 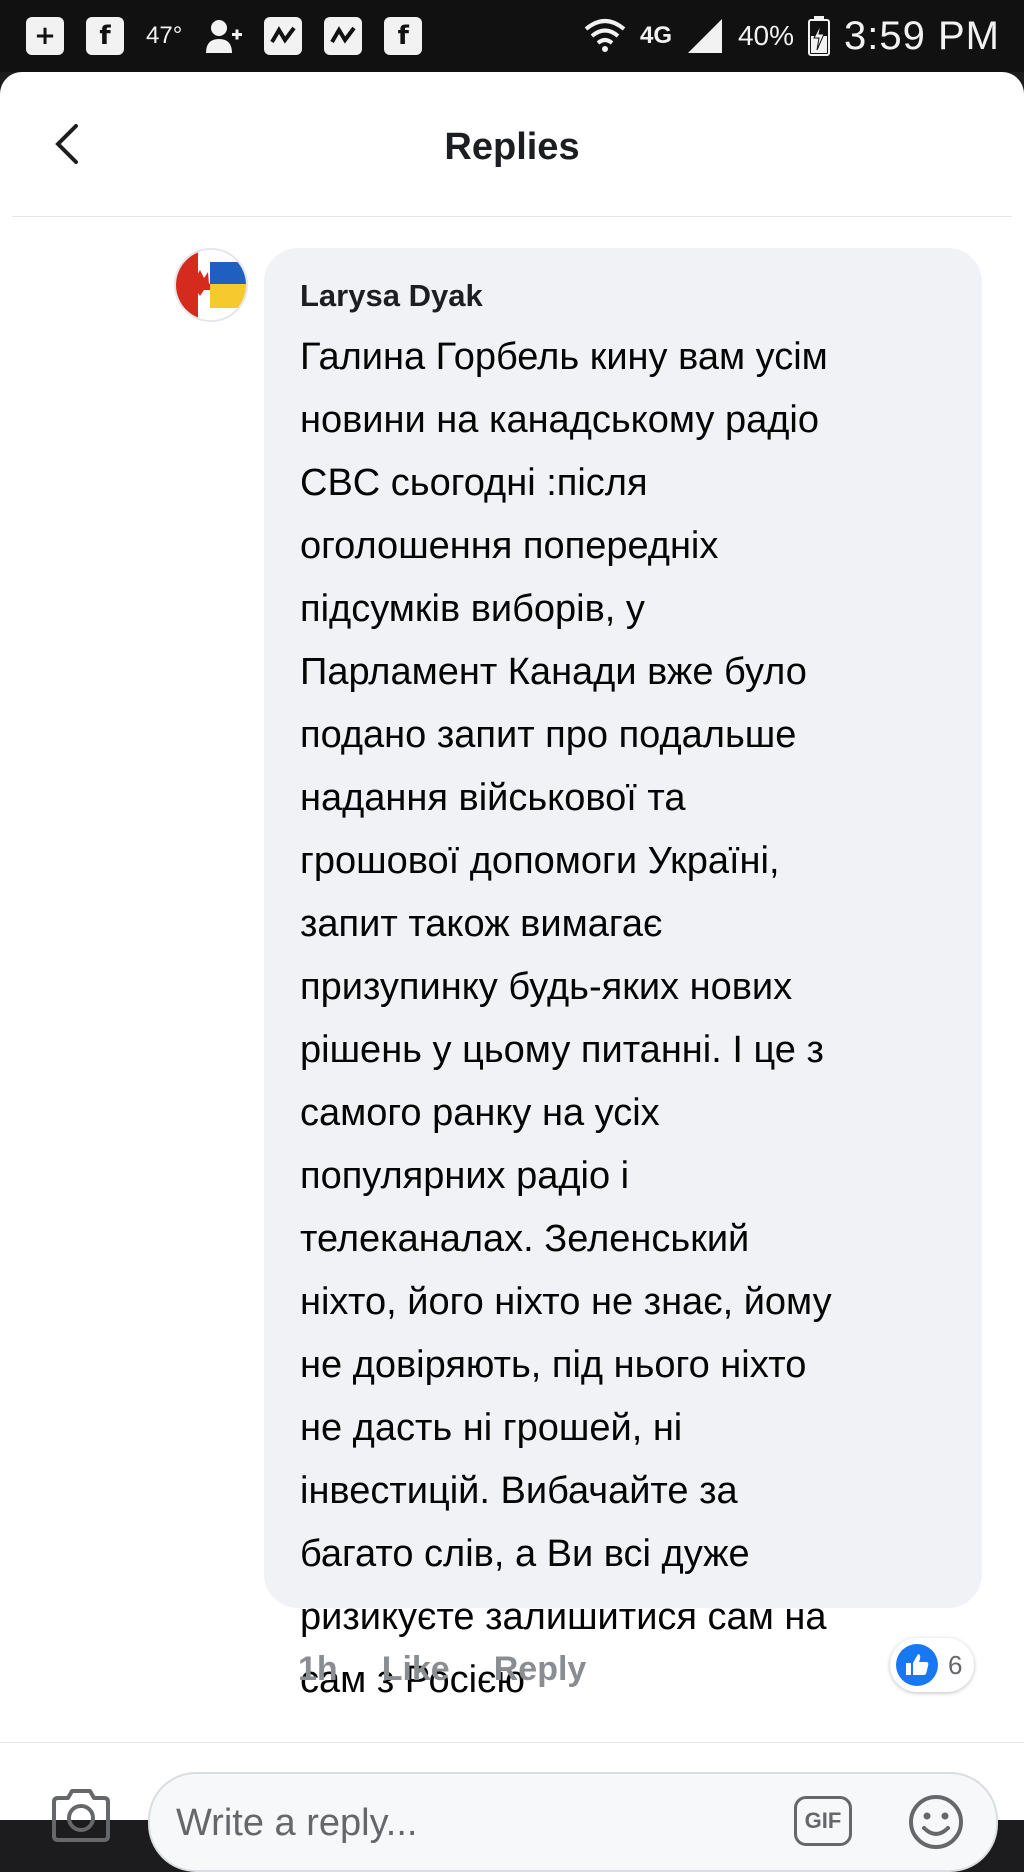 I want to click on person-add-icon, so click(x=224, y=36).